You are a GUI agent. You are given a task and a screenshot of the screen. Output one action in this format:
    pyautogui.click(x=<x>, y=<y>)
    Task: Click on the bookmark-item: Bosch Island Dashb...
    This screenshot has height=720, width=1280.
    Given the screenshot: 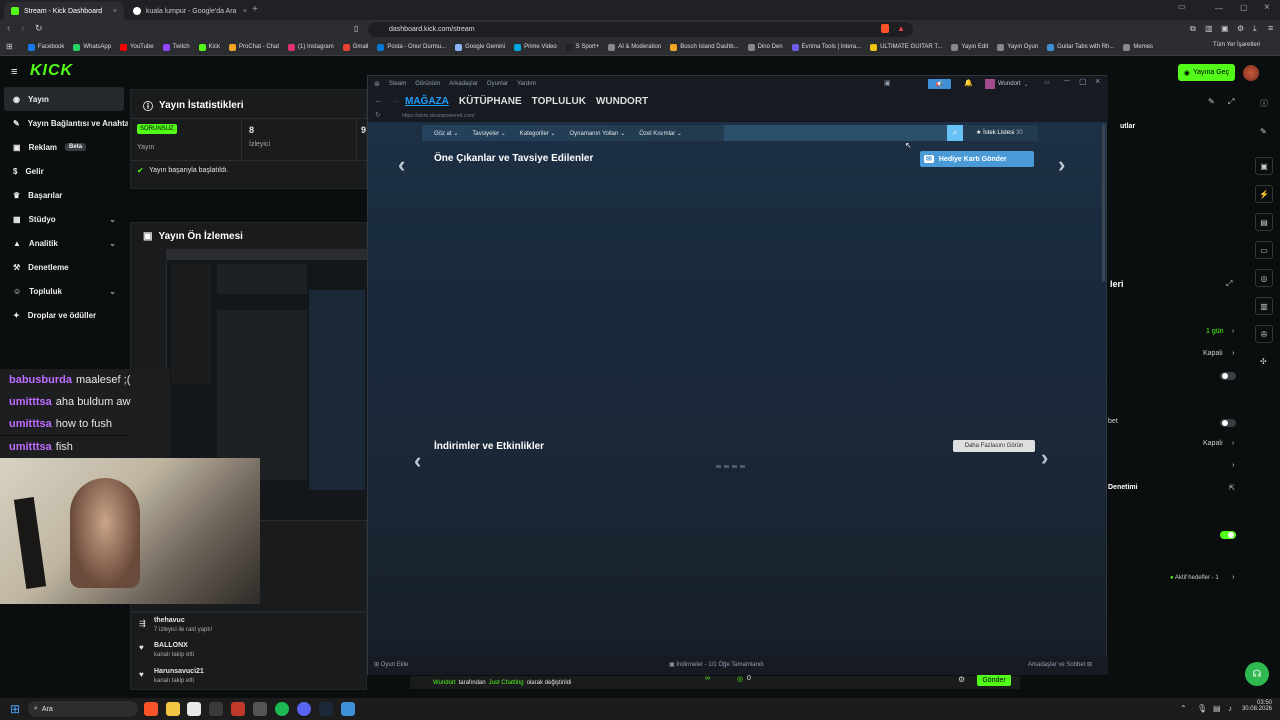 What is the action you would take?
    pyautogui.click(x=704, y=47)
    